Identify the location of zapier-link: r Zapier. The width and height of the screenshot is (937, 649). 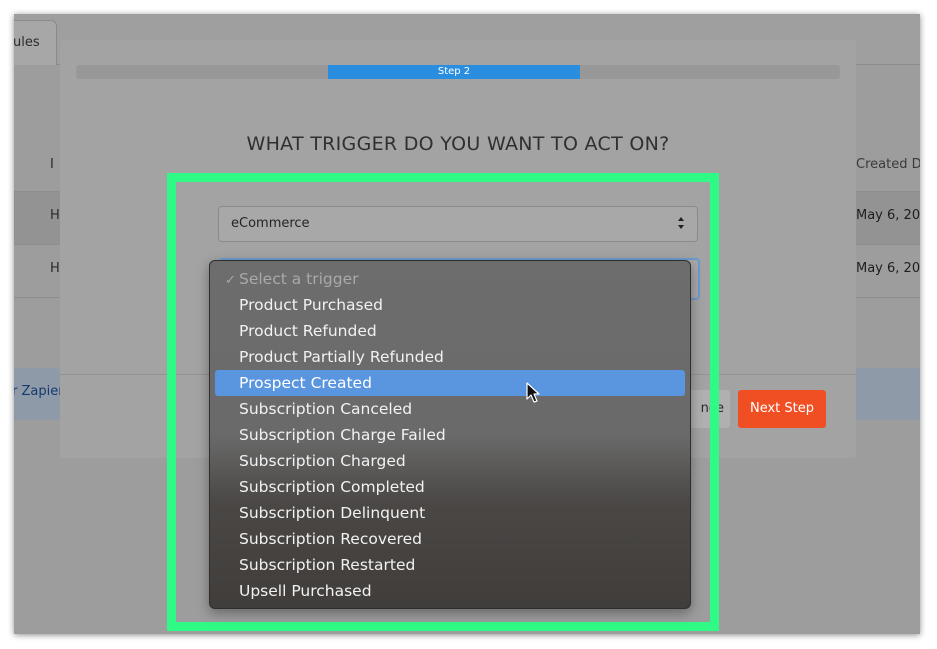
(39, 391).